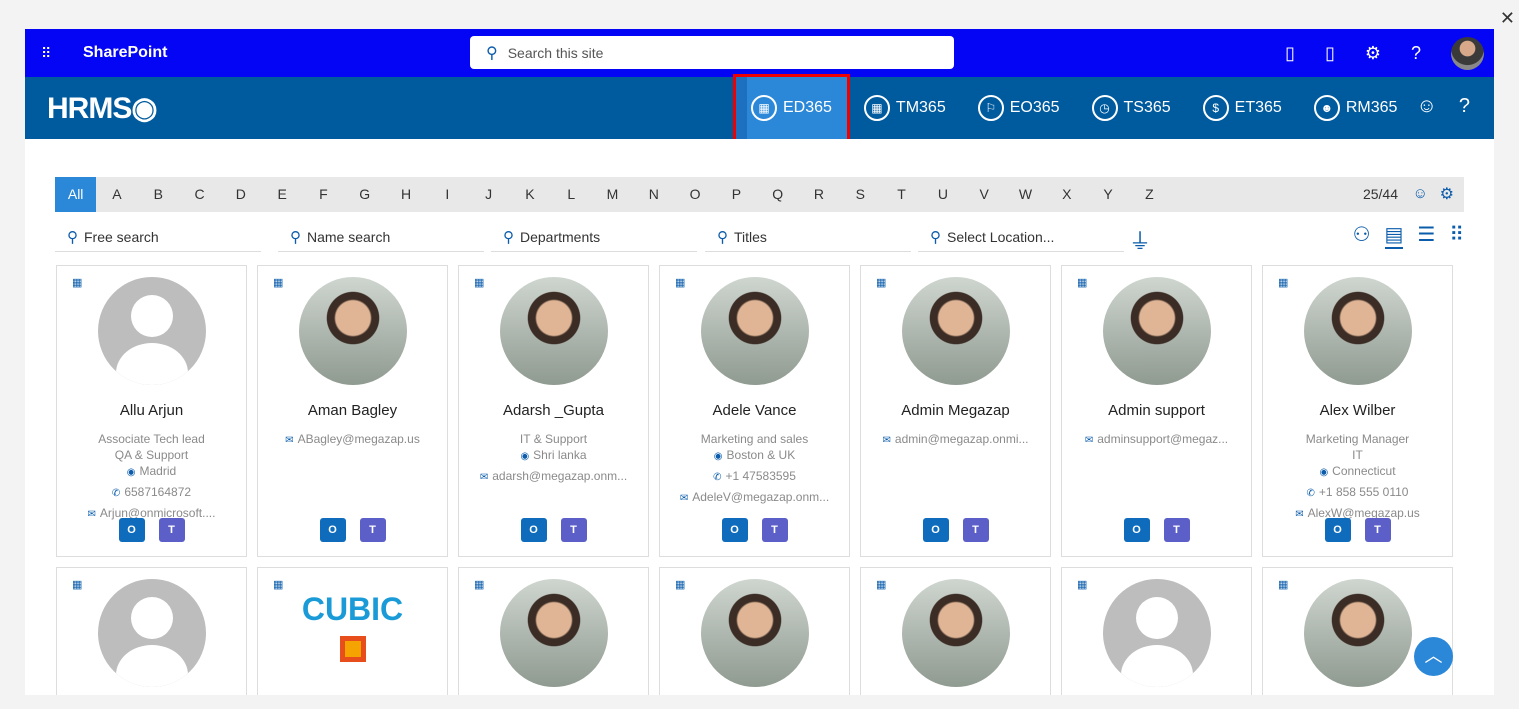 The height and width of the screenshot is (709, 1519). I want to click on letter-filter-p: P, so click(736, 194).